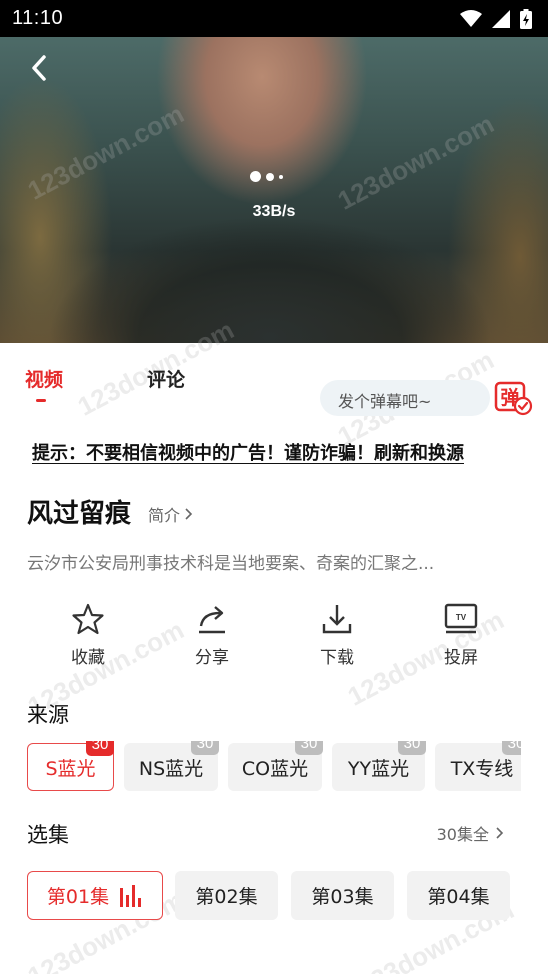 The height and width of the screenshot is (974, 548). I want to click on episode-chip: 第03集, so click(342, 895).